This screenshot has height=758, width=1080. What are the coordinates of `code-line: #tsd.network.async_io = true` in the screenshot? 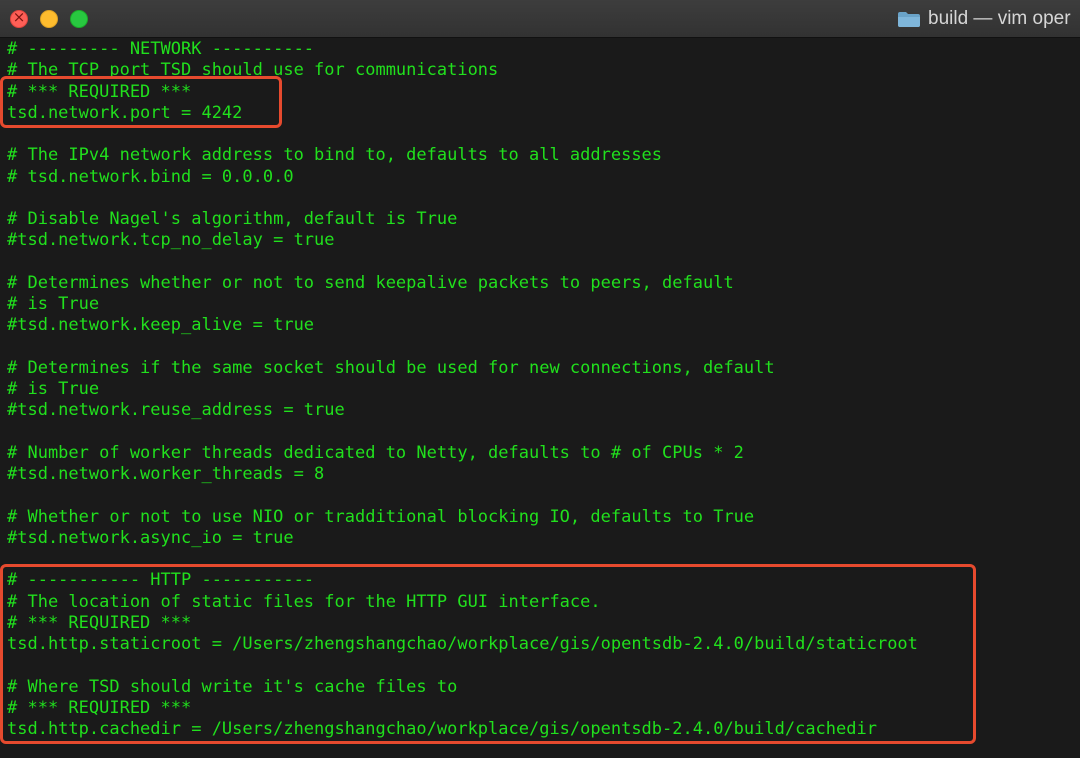 It's located at (150, 537).